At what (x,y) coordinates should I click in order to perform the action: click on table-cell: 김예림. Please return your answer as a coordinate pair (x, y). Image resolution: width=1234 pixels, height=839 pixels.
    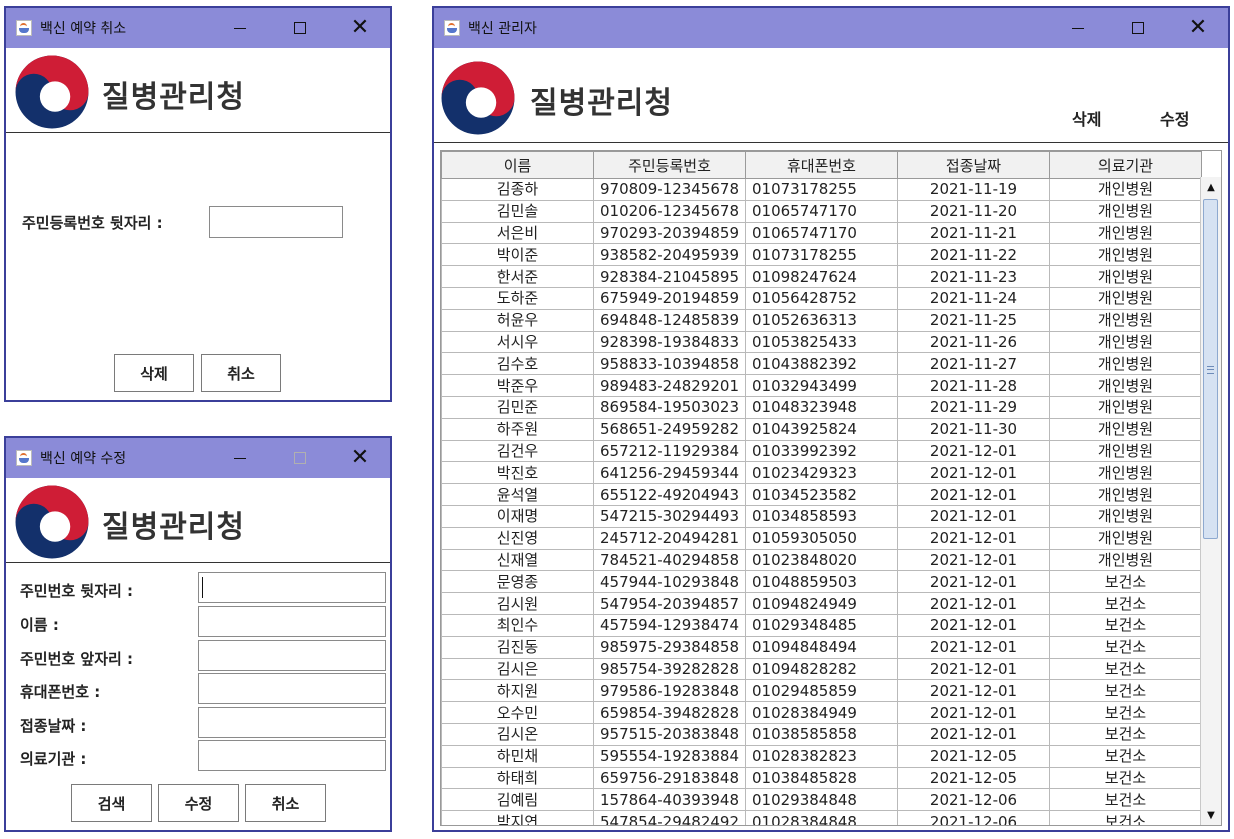
    Looking at the image, I should click on (517, 800).